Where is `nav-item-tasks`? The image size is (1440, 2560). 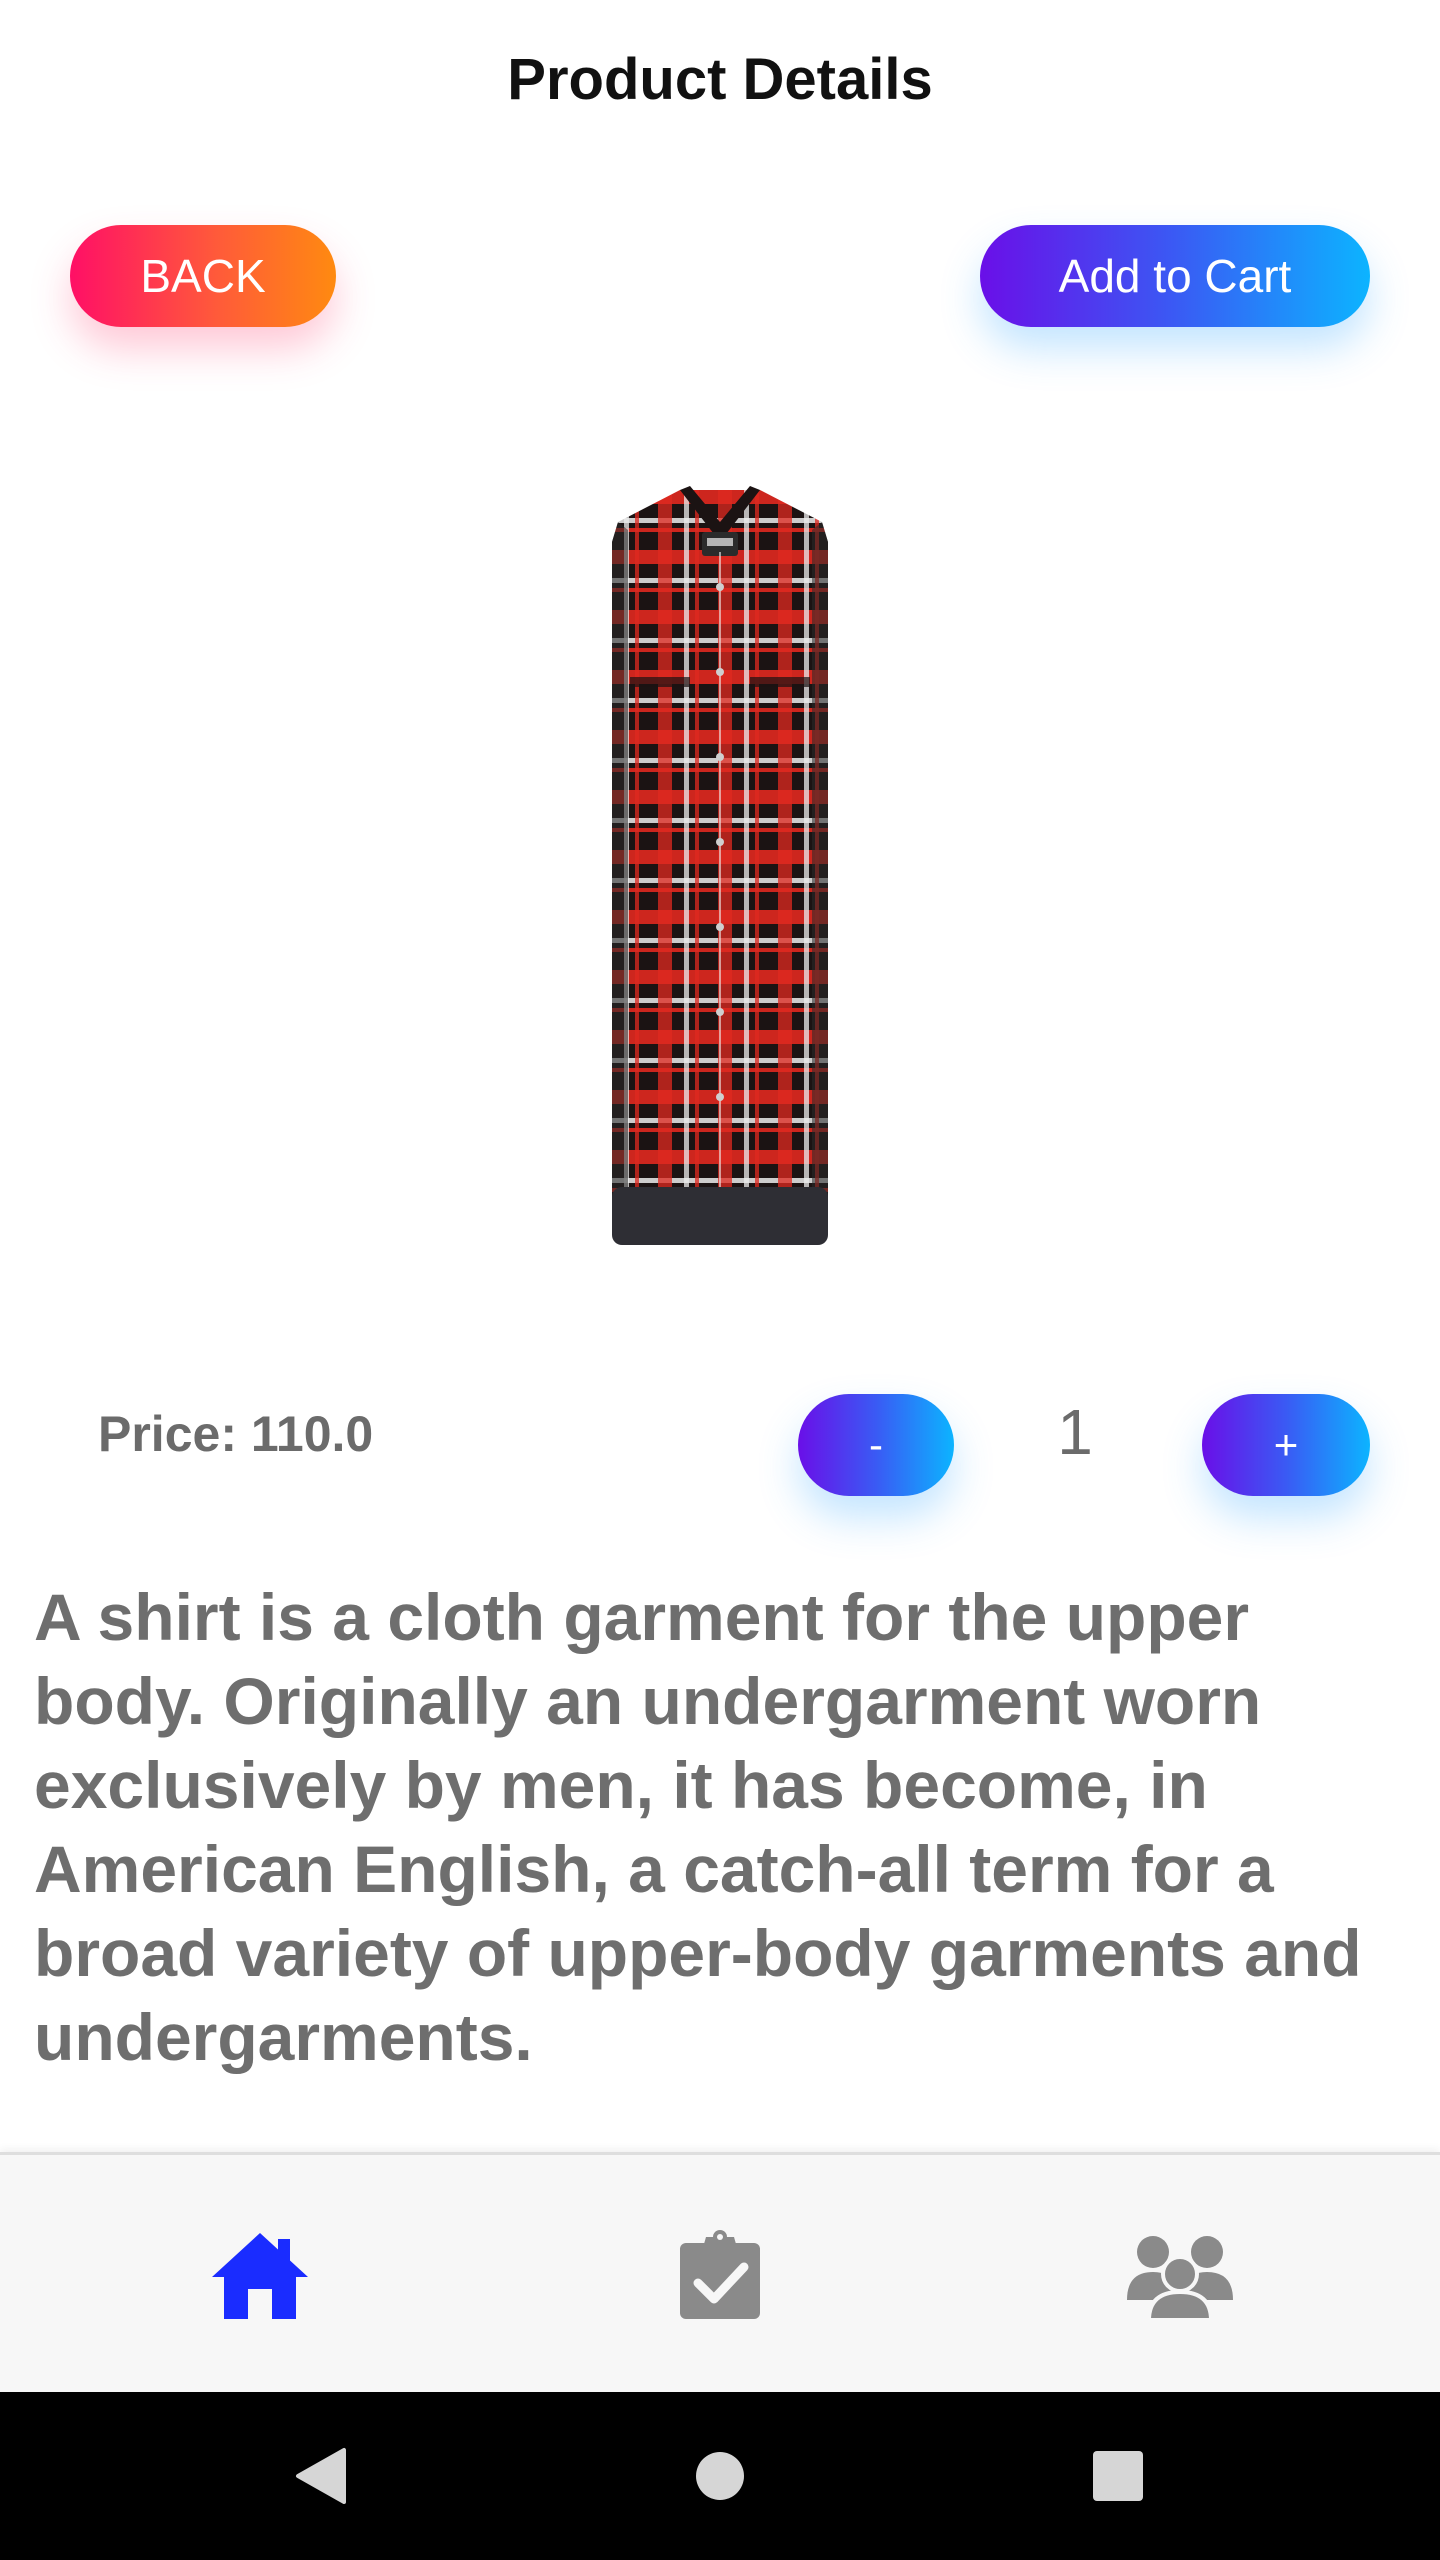
nav-item-tasks is located at coordinates (720, 2275).